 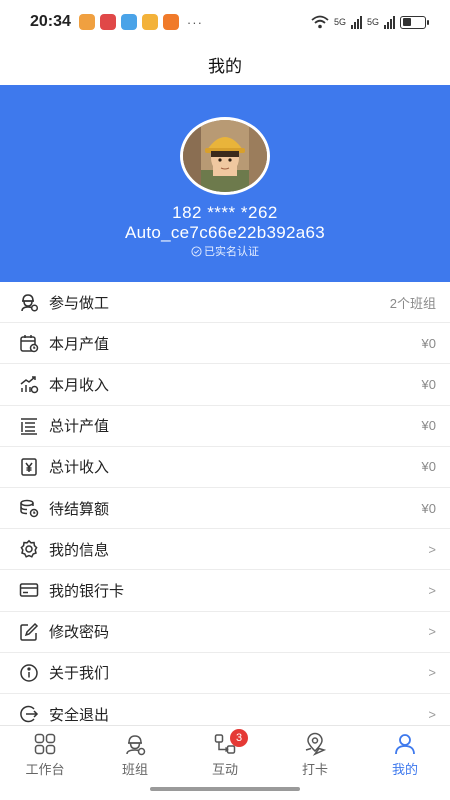 What do you see at coordinates (225, 673) in the screenshot?
I see `menu-item-about-us: 关于我们 >` at bounding box center [225, 673].